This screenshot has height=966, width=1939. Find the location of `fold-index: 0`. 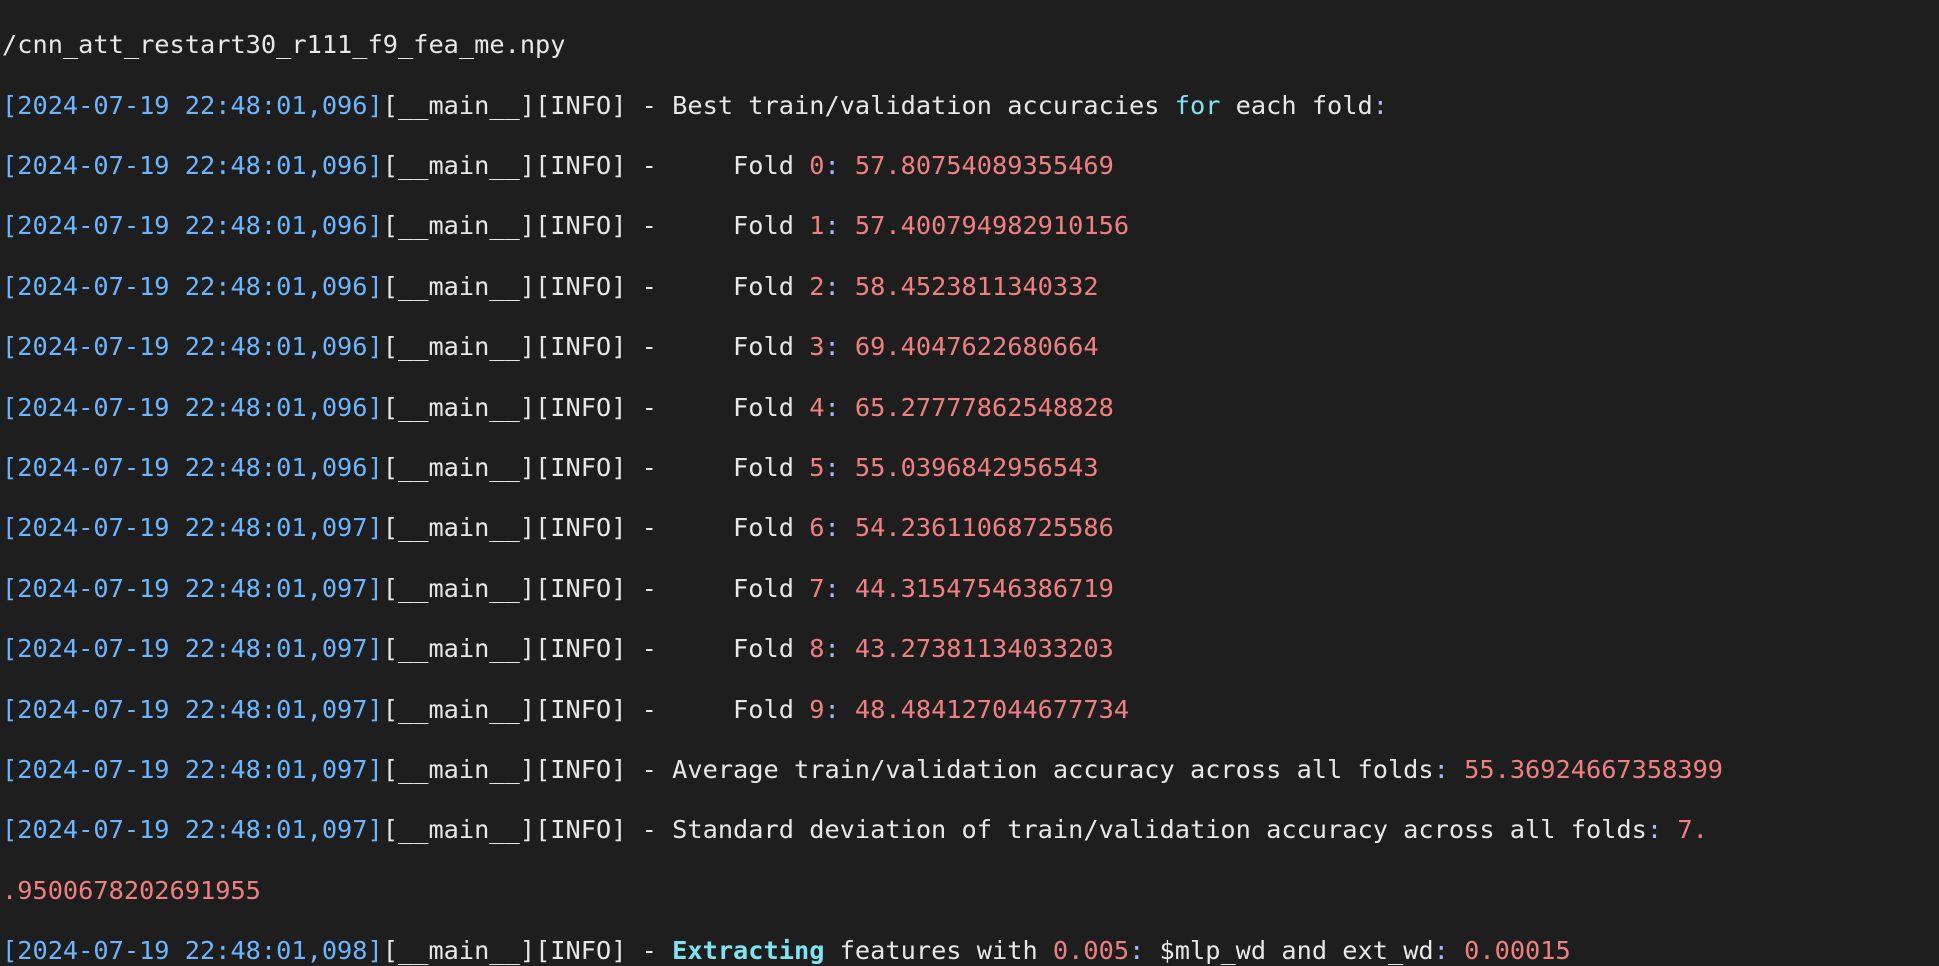

fold-index: 0 is located at coordinates (817, 165).